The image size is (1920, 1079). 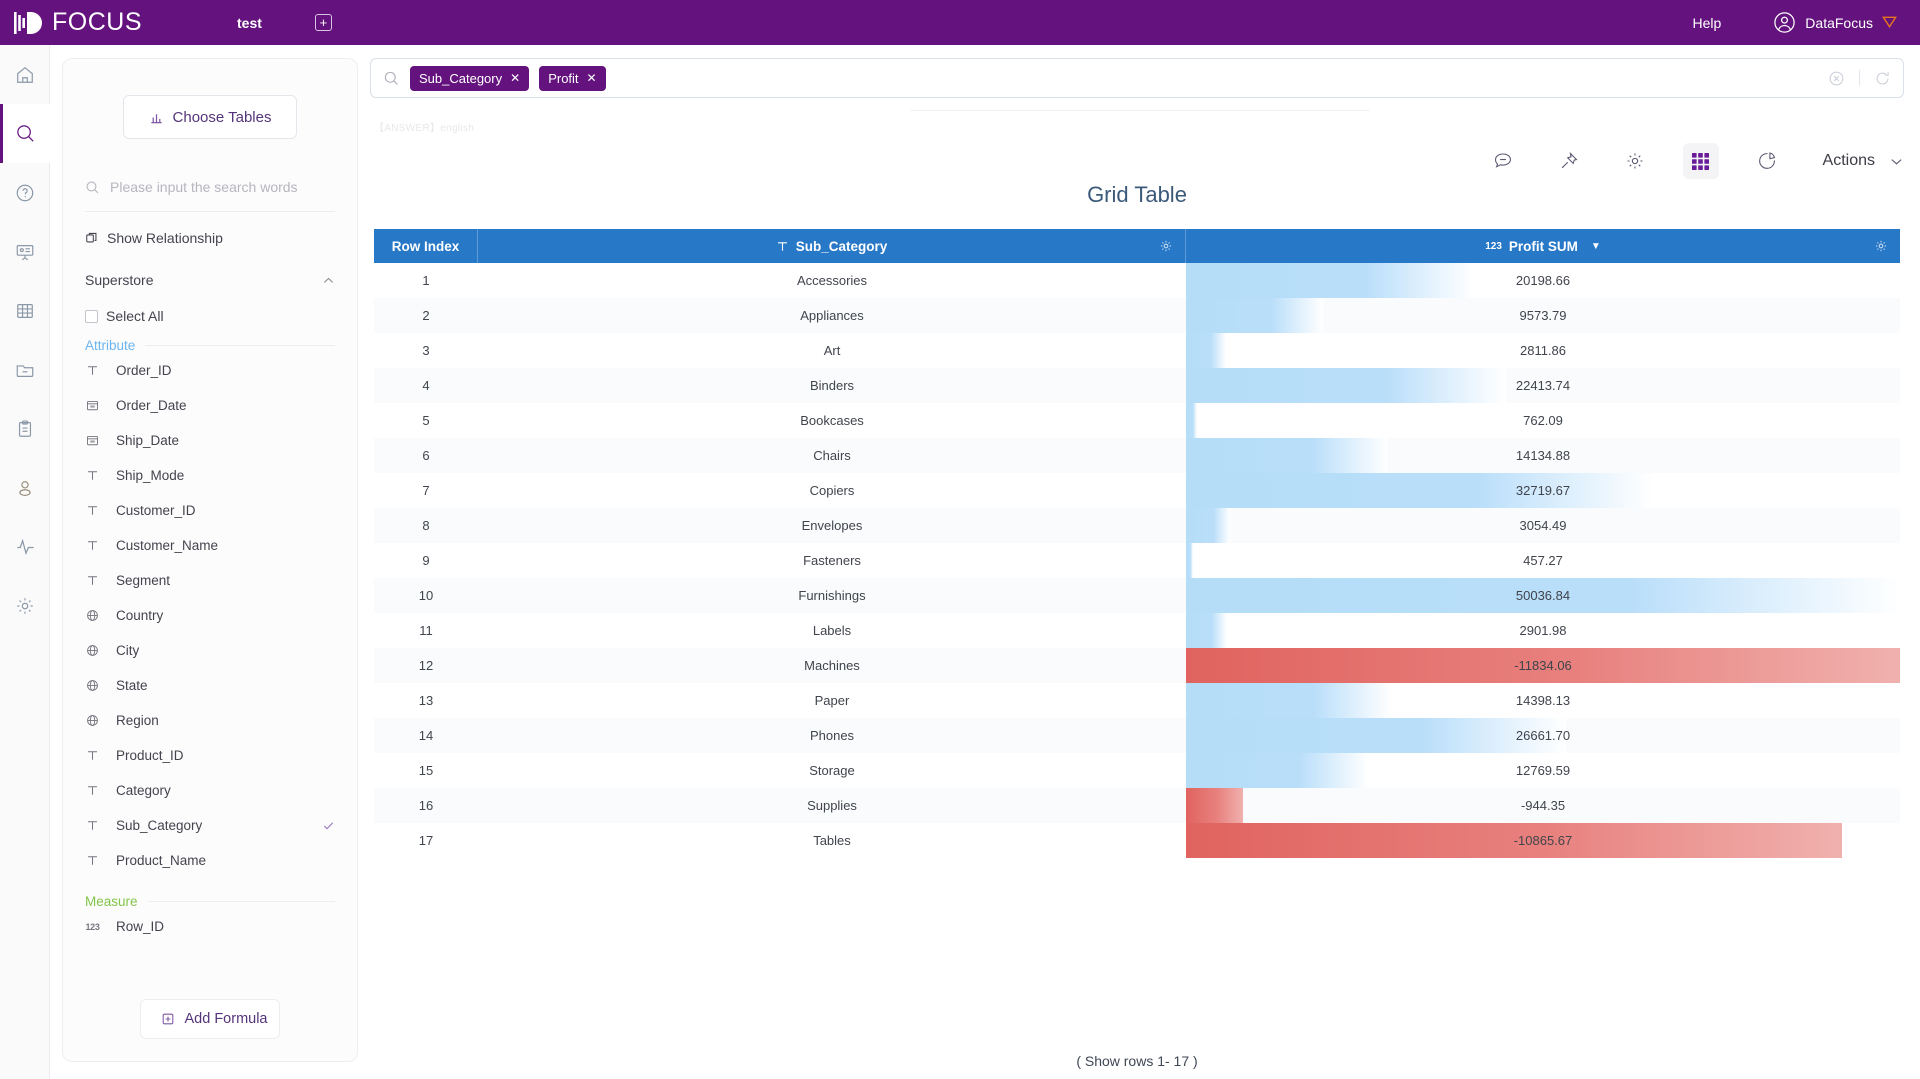 I want to click on table-row: 4 Binders 22413.74, so click(x=1137, y=385).